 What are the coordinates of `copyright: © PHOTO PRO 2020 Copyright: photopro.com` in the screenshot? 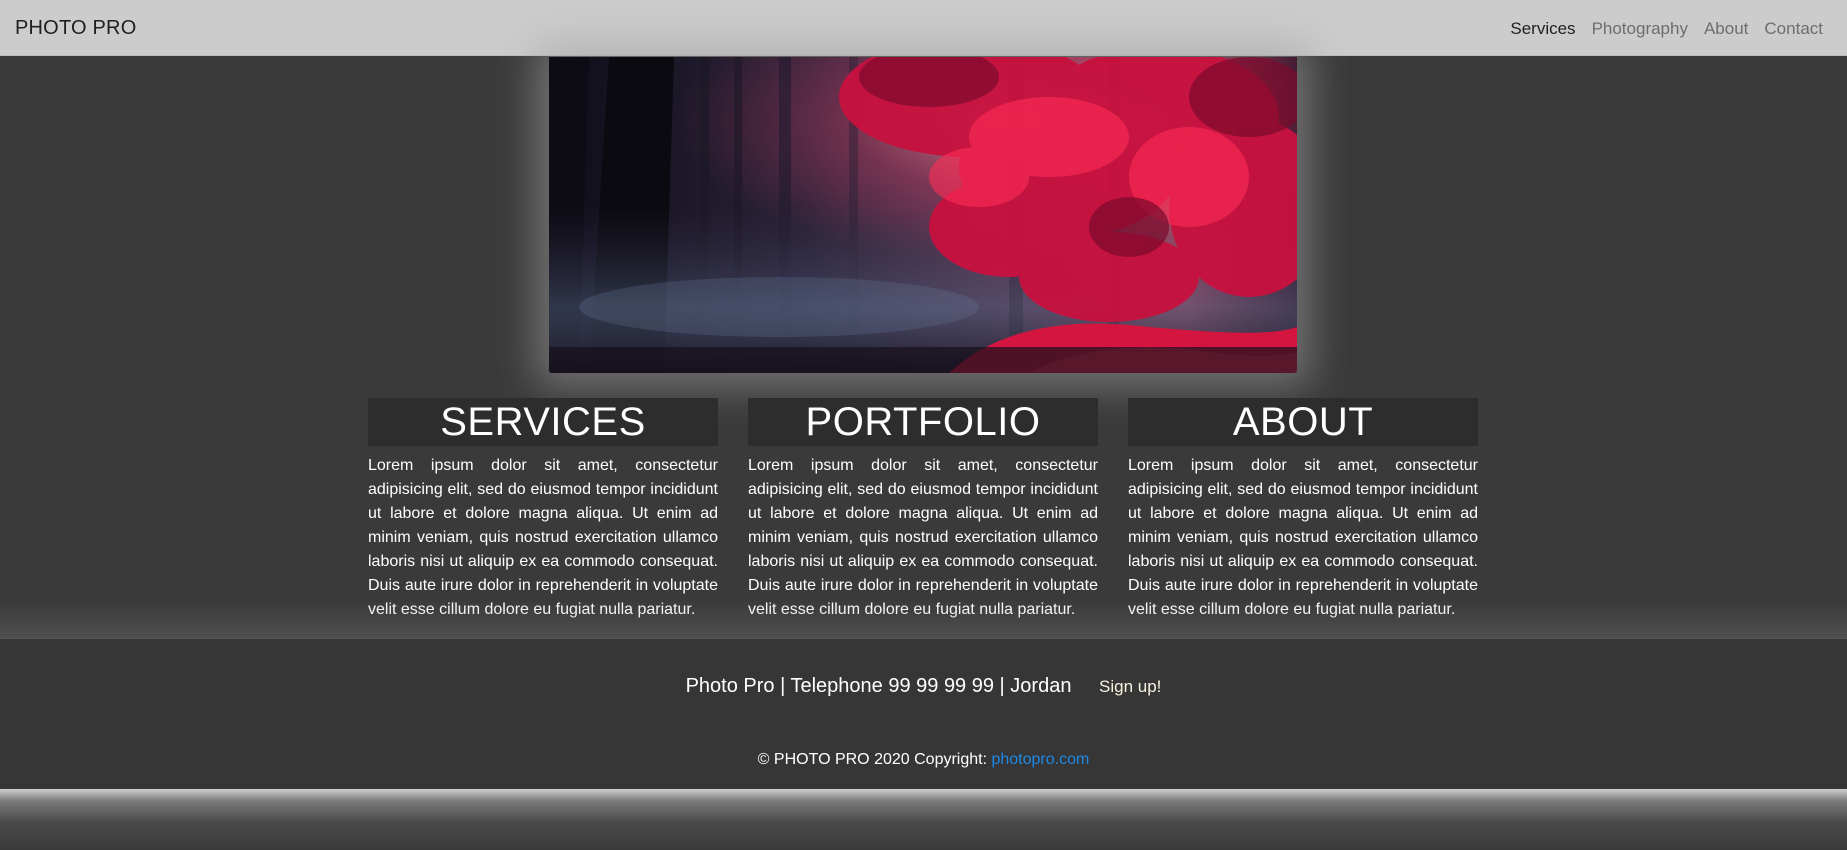 It's located at (923, 760).